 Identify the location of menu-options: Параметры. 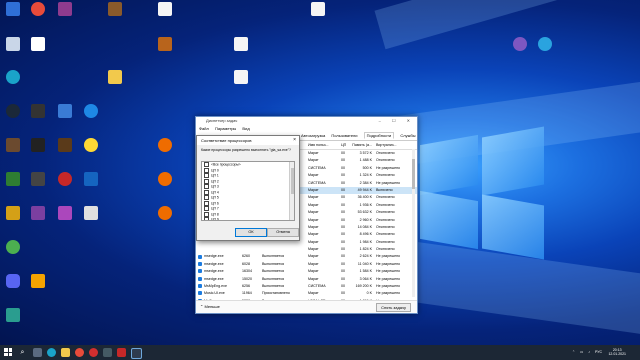
(225, 128).